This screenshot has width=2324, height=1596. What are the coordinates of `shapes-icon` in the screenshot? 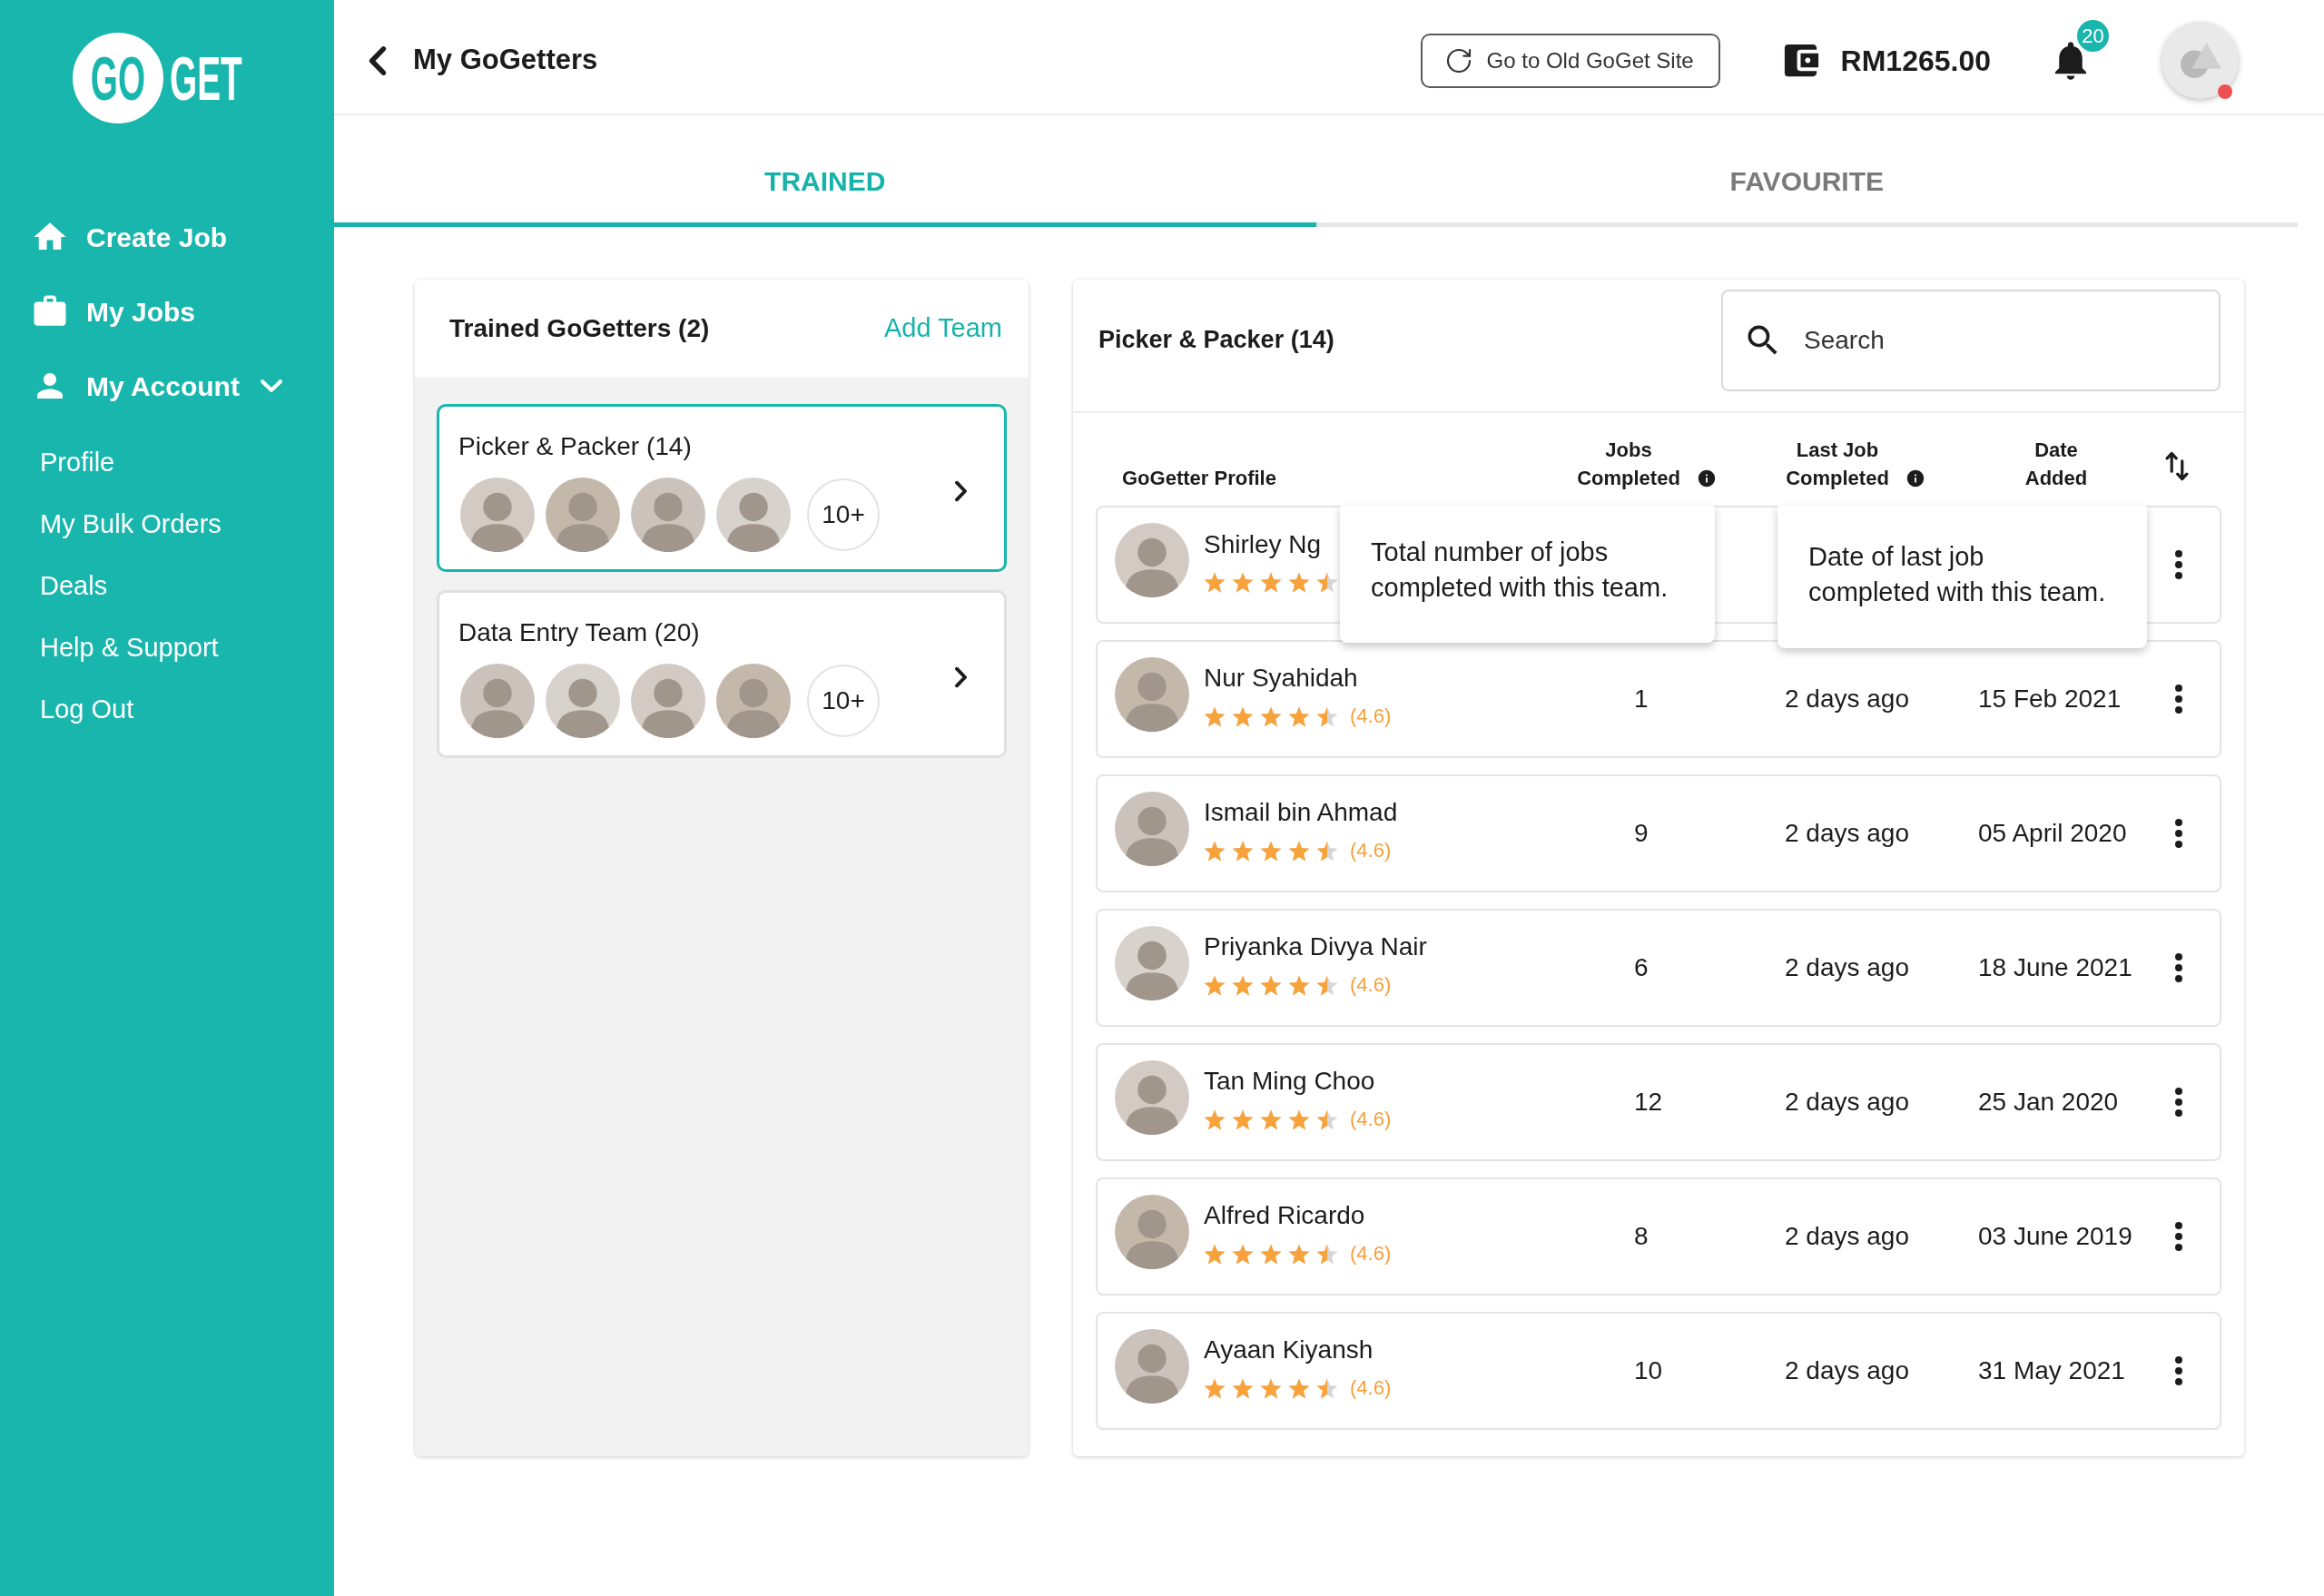 It's located at (2200, 60).